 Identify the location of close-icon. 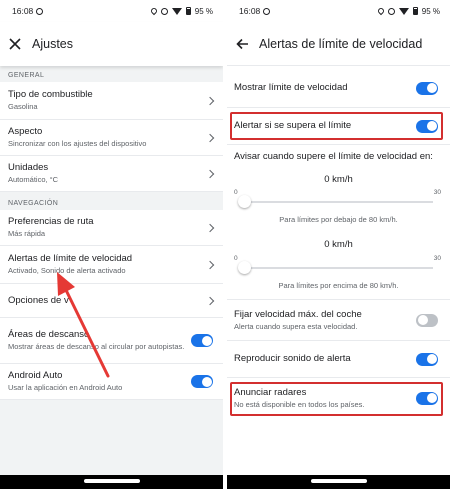
(15, 44).